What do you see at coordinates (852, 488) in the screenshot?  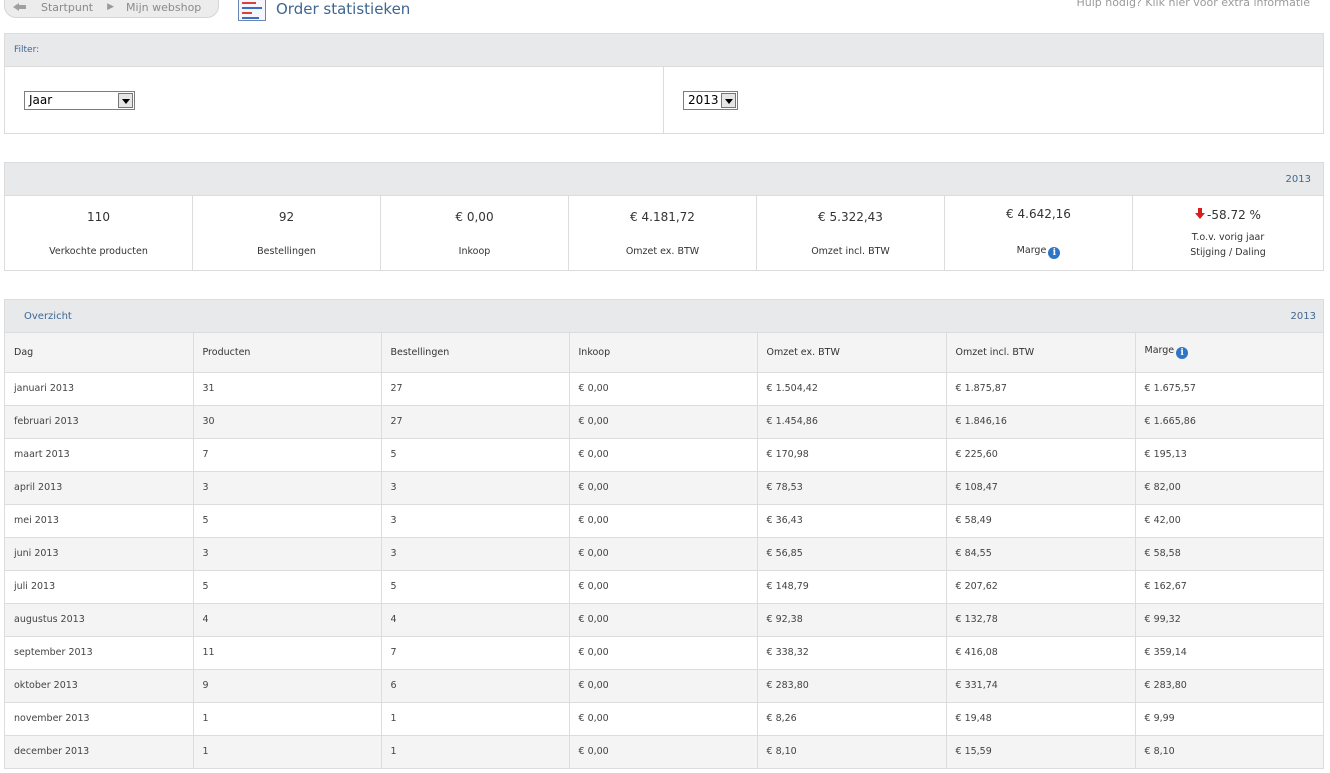 I see `table-cell: € 78,53` at bounding box center [852, 488].